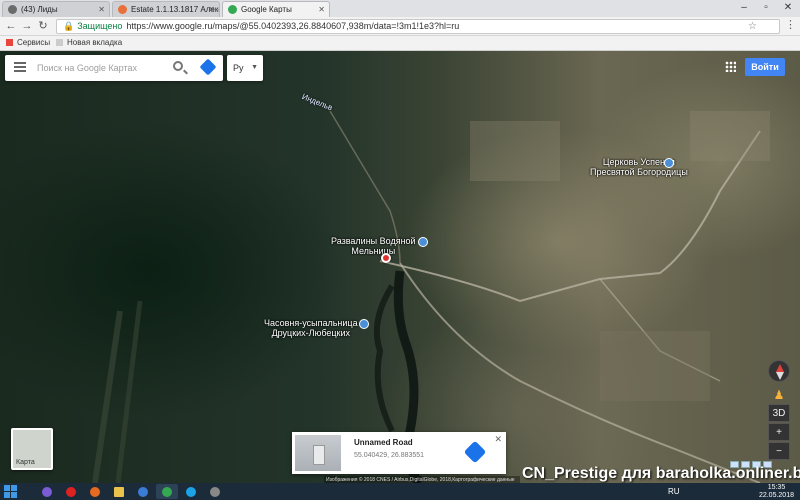 Image resolution: width=800 pixels, height=500 pixels. I want to click on system-clock: 15:35 22.05.2018, so click(776, 492).